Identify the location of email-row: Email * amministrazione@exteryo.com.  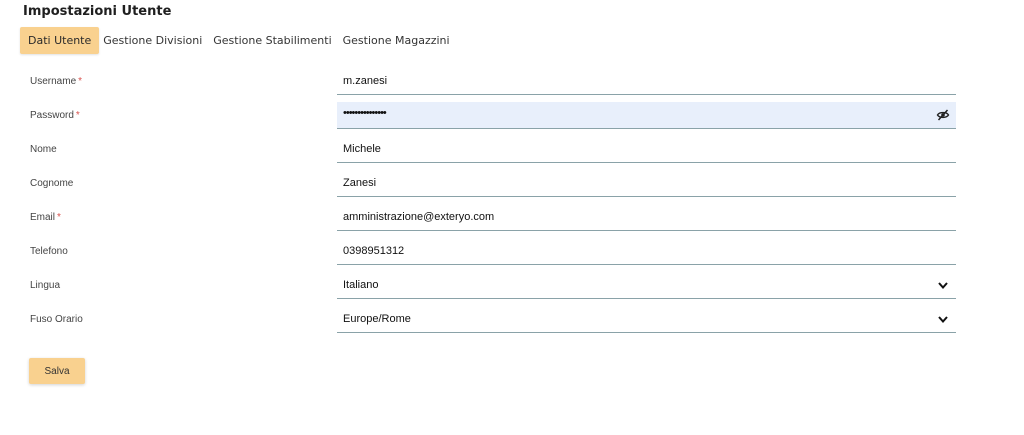
(512, 218).